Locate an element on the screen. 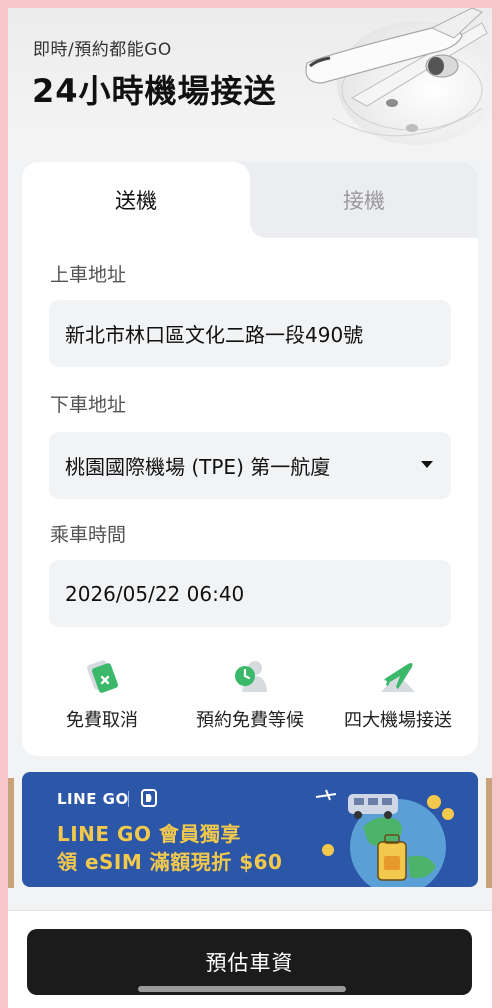  tab-dropoff: 送機 is located at coordinates (144, 200).